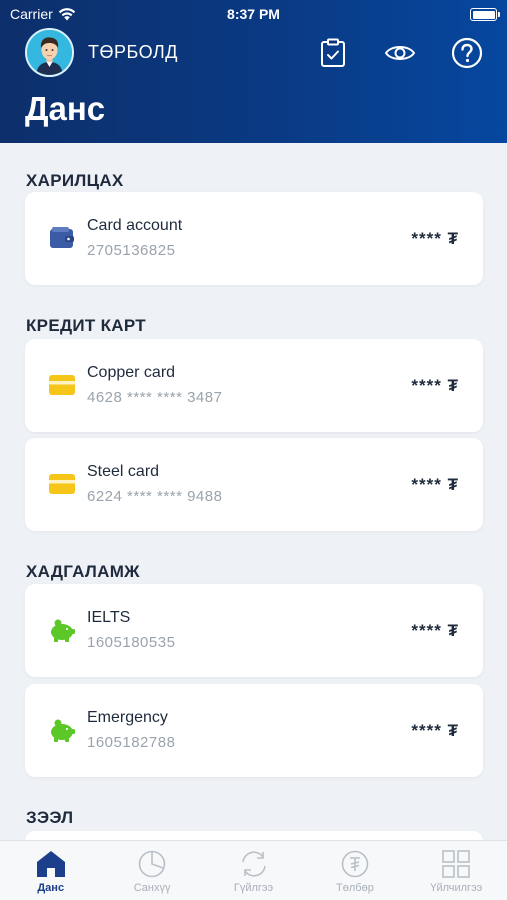  What do you see at coordinates (254, 484) in the screenshot?
I see `account-card: Steel card 6224 **** **** 9488 **** ₮` at bounding box center [254, 484].